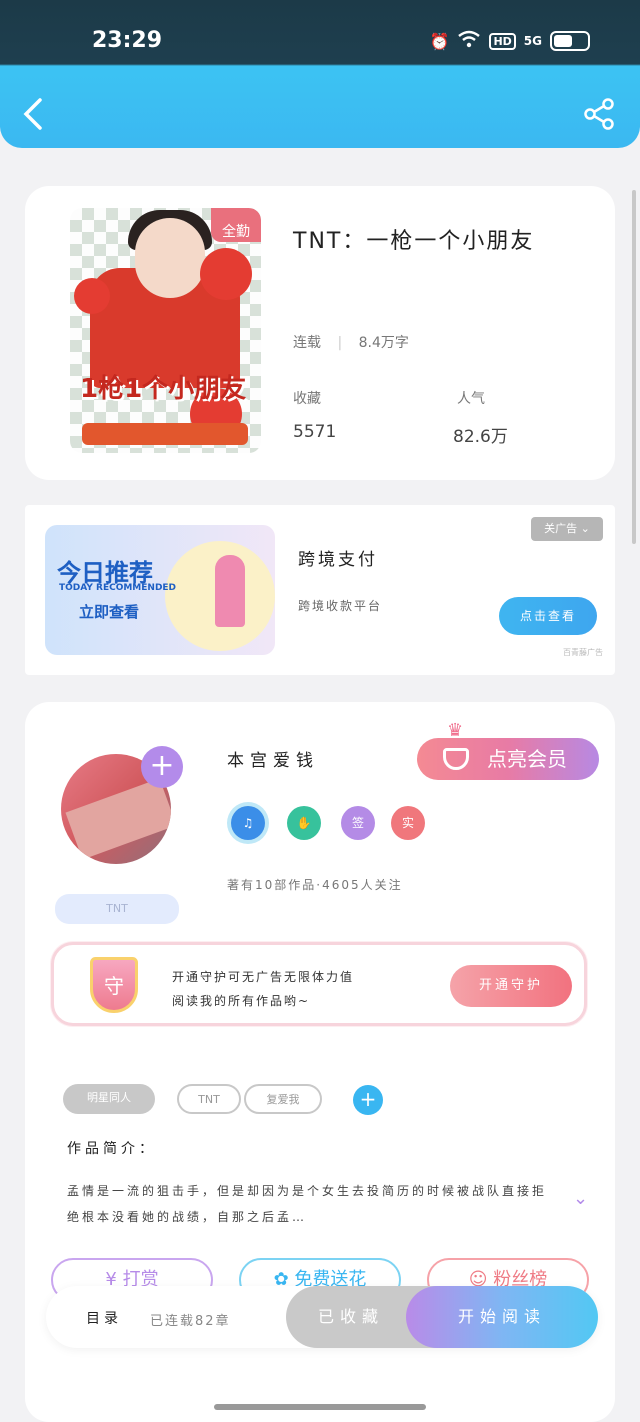 The image size is (640, 1422). Describe the element at coordinates (368, 1100) in the screenshot. I see `add-tag-button: +` at that location.